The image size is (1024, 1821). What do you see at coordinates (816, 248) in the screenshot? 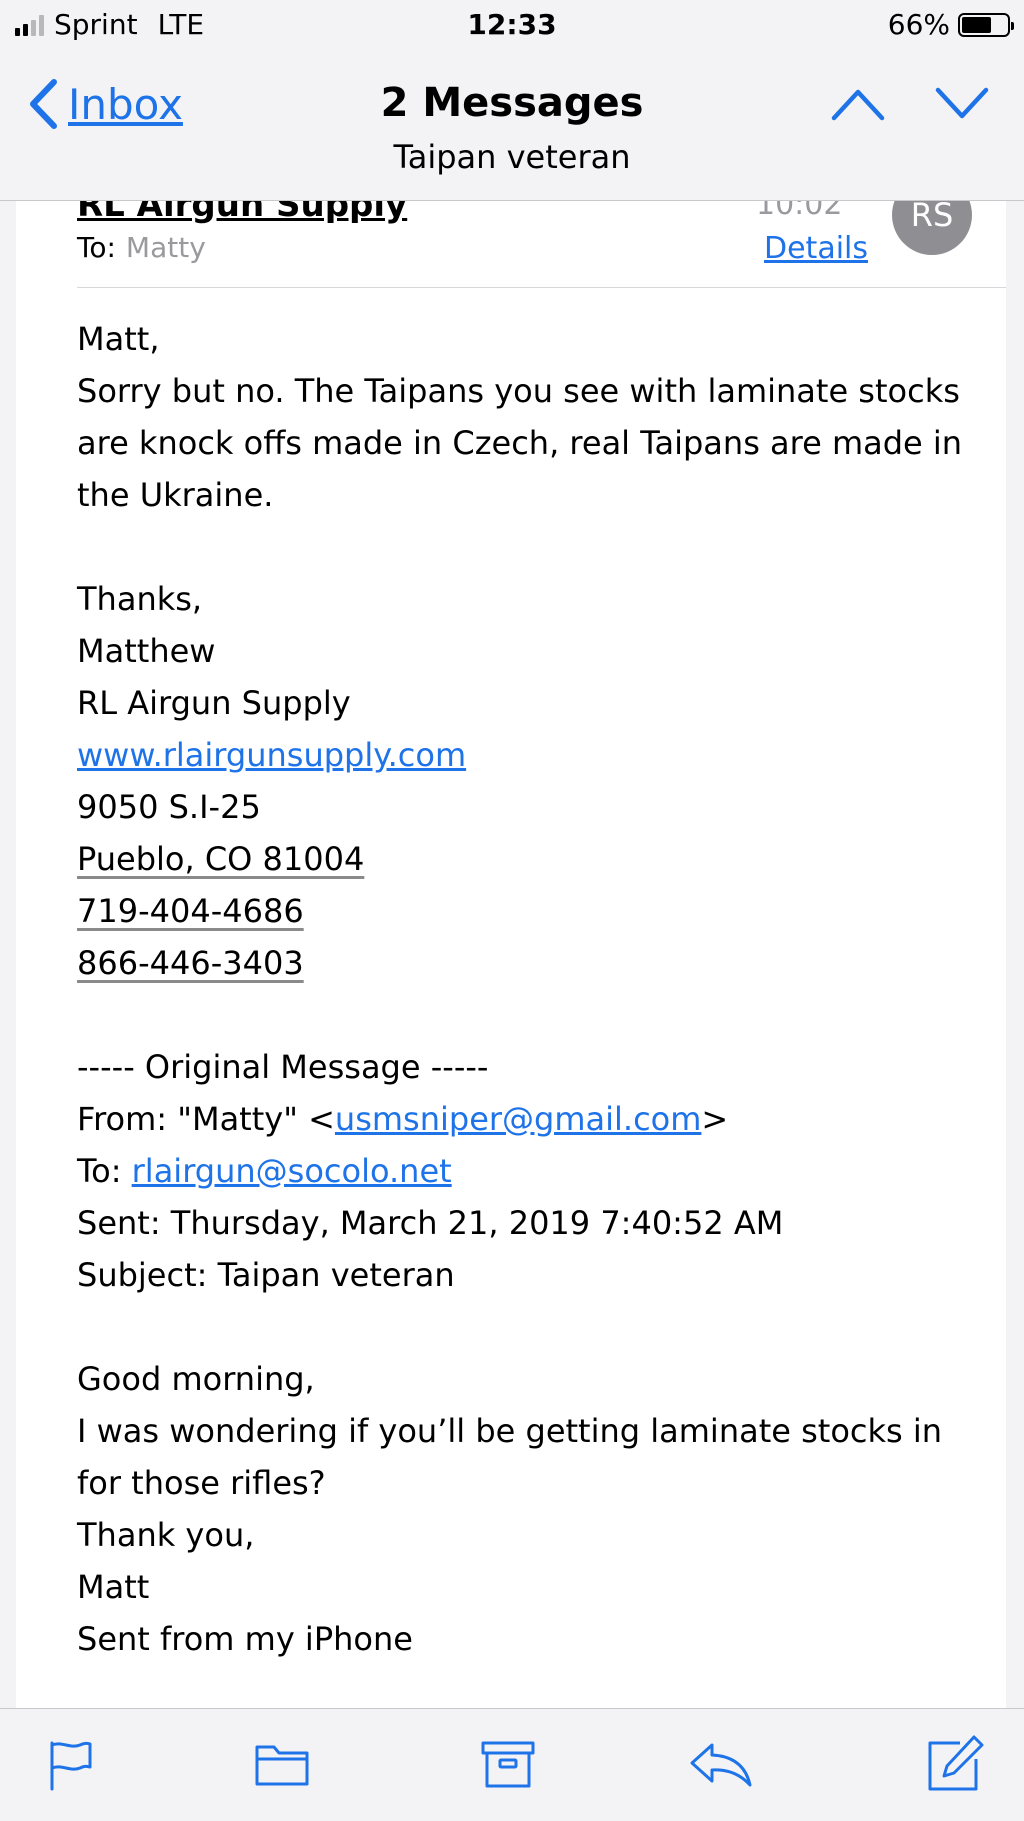
I see `details-link: Details` at bounding box center [816, 248].